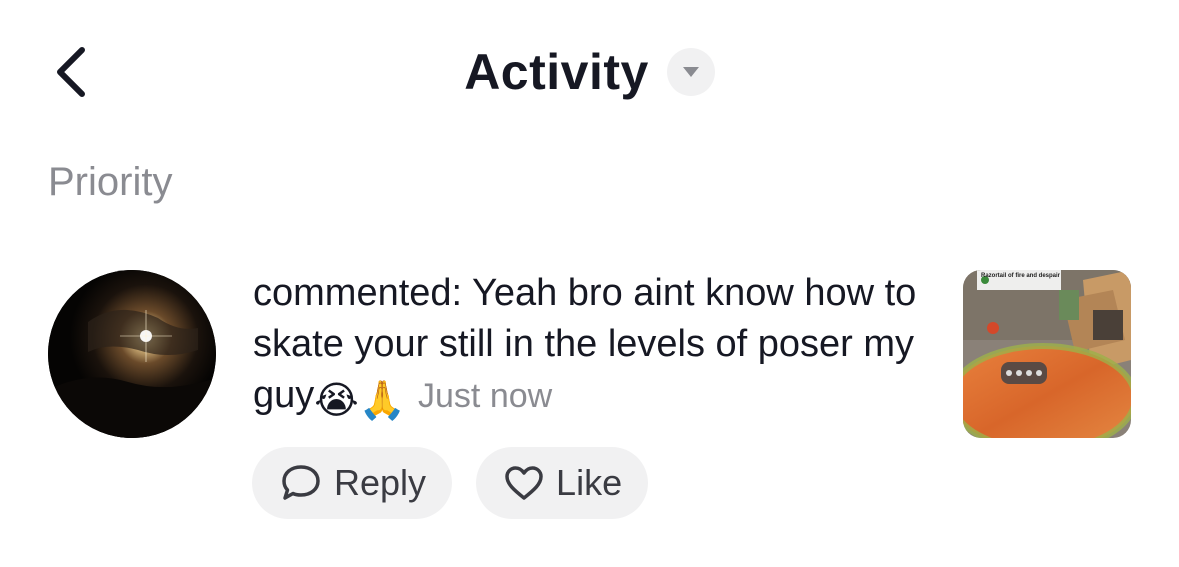 Image resolution: width=1179 pixels, height=567 pixels. Describe the element at coordinates (336, 401) in the screenshot. I see `crying-emoji: 😭` at that location.